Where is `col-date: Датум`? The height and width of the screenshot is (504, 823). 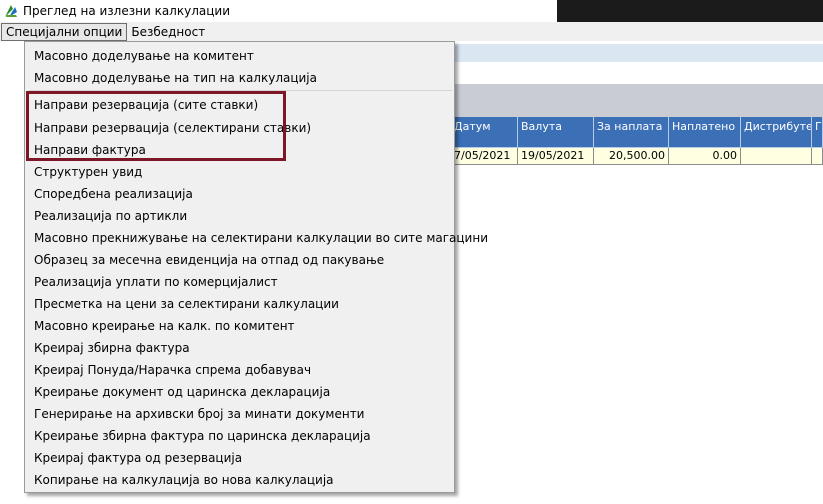
col-date: Датум is located at coordinates (484, 132).